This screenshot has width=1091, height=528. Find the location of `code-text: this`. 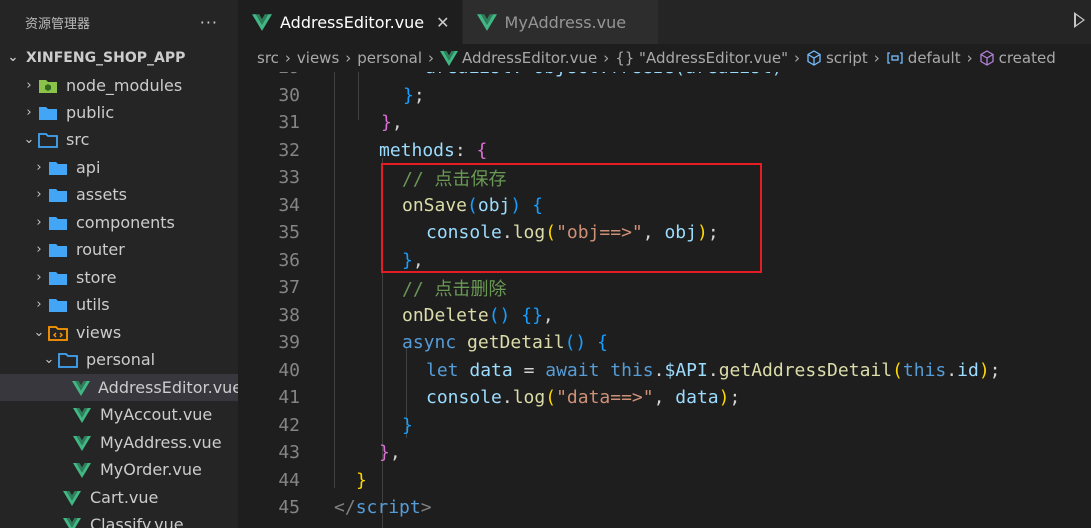

code-text: this is located at coordinates (924, 370).